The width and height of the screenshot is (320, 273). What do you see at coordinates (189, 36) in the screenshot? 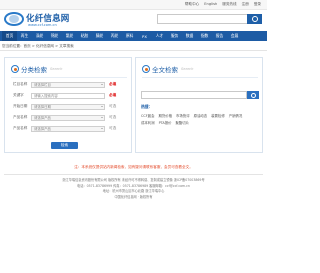
I see `nav-item: 数据` at bounding box center [189, 36].